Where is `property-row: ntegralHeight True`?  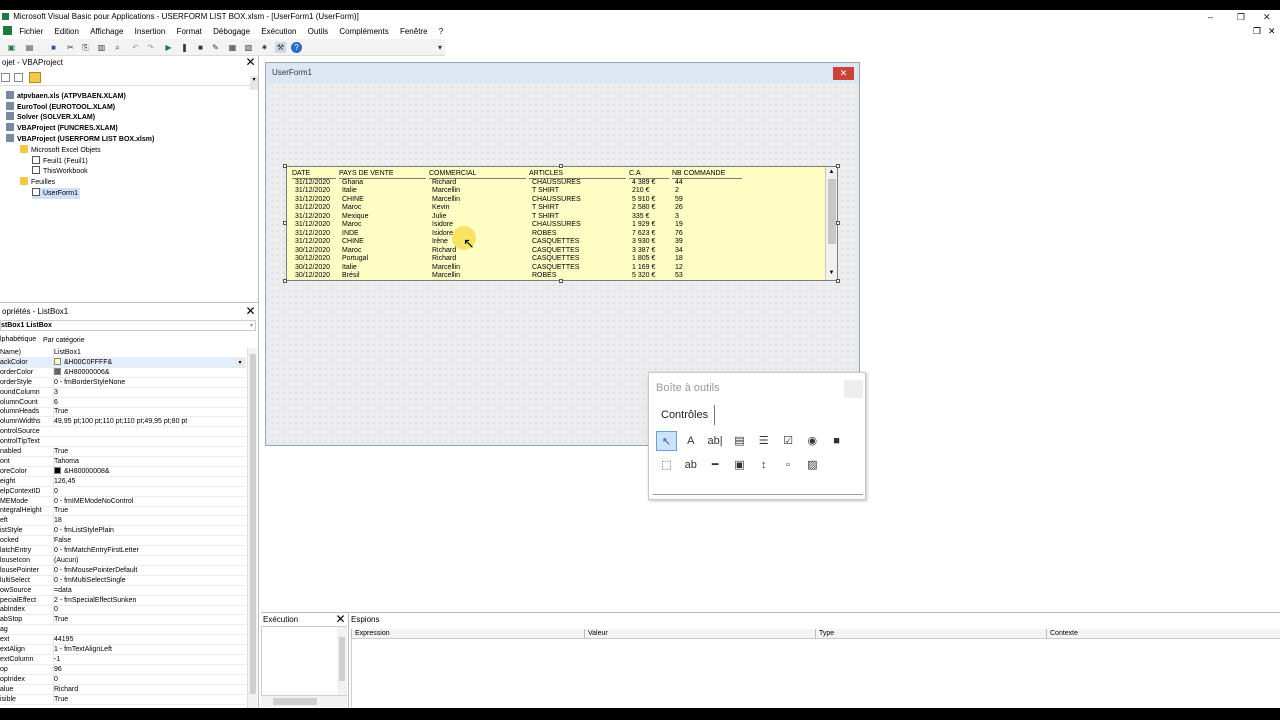 property-row: ntegralHeight True is located at coordinates (123, 511).